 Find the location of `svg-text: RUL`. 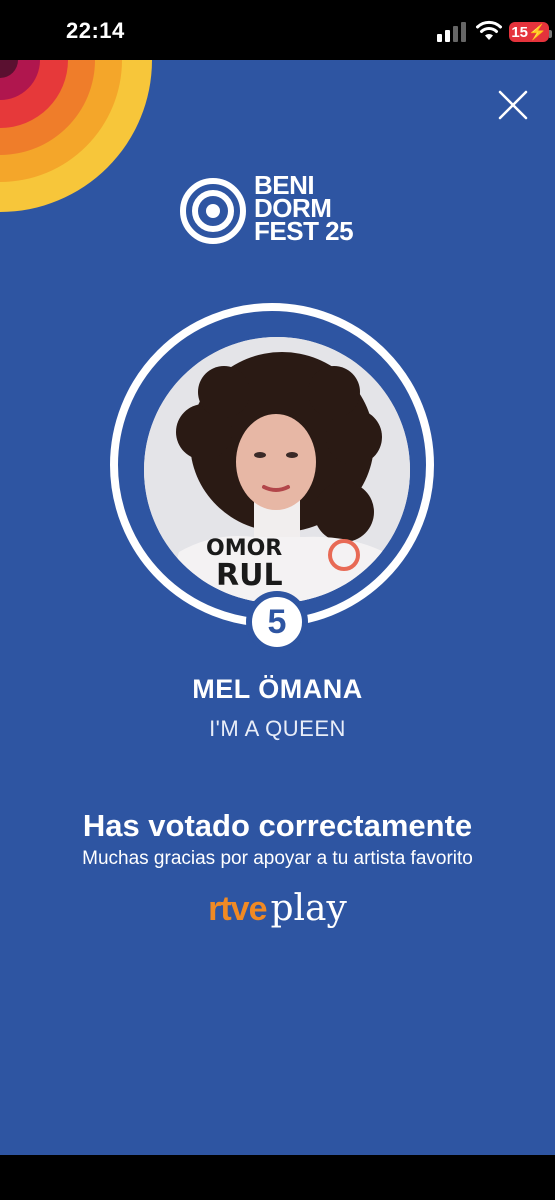

svg-text: RUL is located at coordinates (249, 575).